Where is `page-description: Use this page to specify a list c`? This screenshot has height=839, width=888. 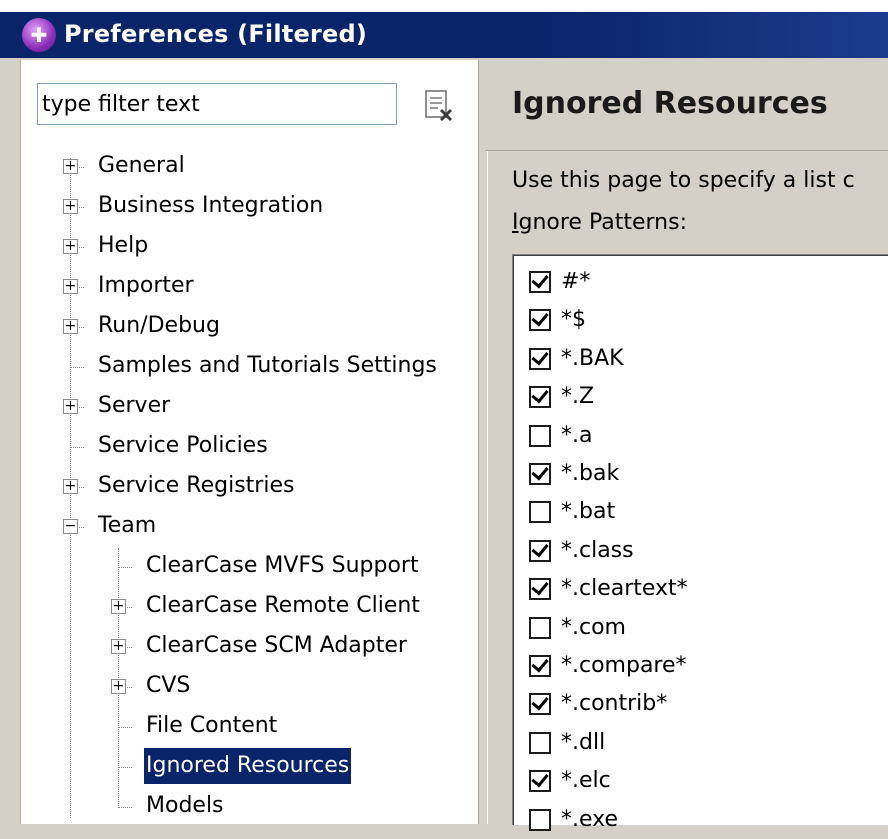
page-description: Use this page to specify a list c is located at coordinates (683, 180).